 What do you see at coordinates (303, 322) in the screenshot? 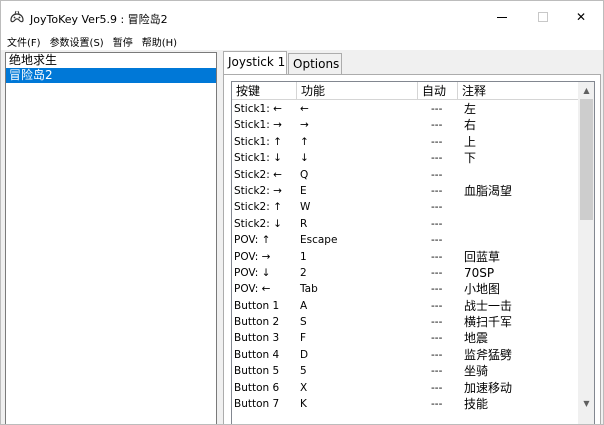
I see `row-function-cell: S` at bounding box center [303, 322].